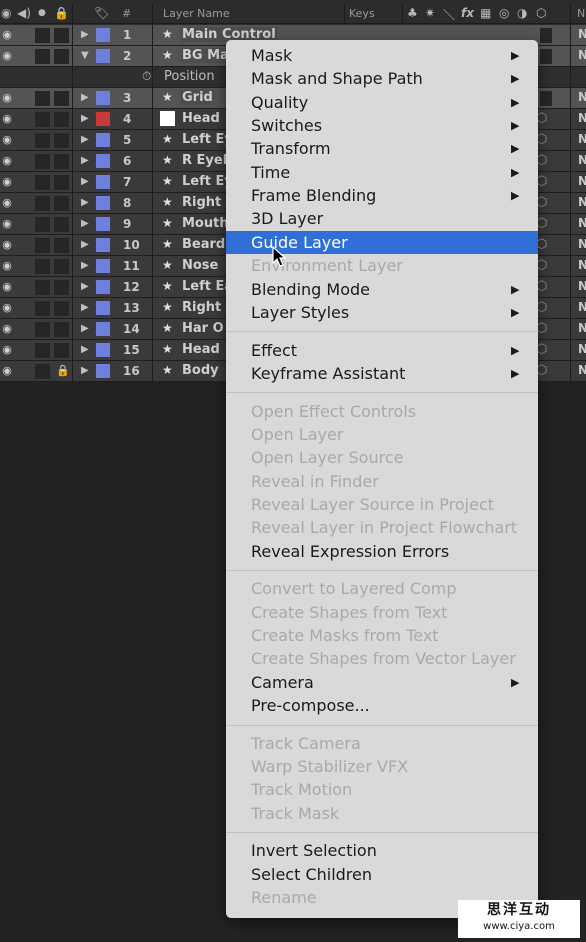 This screenshot has width=586, height=942. I want to click on switch-box, so click(546, 98).